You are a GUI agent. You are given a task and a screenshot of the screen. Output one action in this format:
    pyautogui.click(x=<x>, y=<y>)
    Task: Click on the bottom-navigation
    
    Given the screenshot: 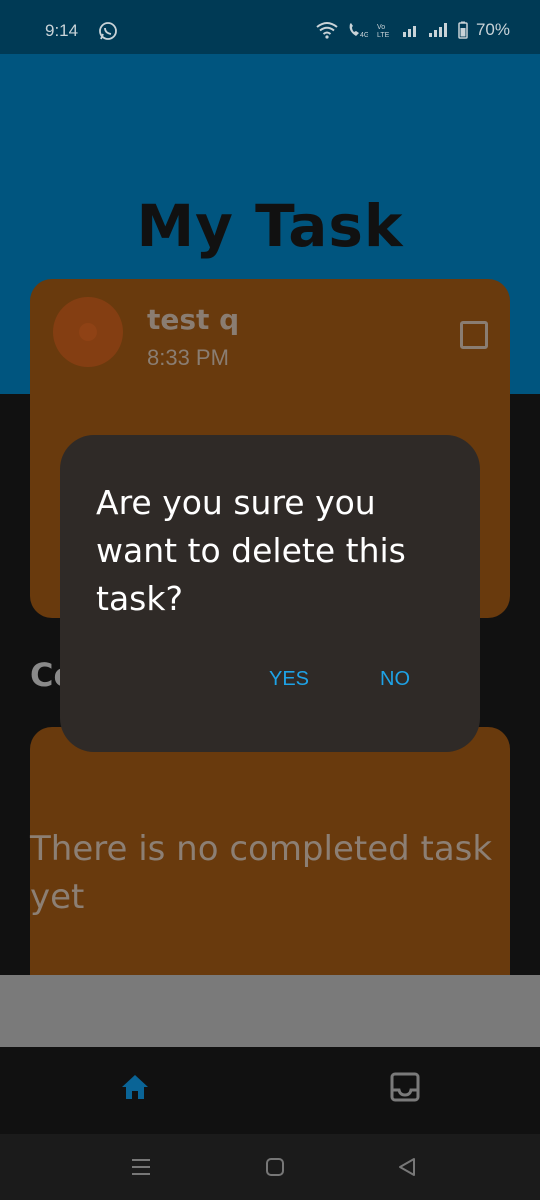 What is the action you would take?
    pyautogui.click(x=270, y=1090)
    